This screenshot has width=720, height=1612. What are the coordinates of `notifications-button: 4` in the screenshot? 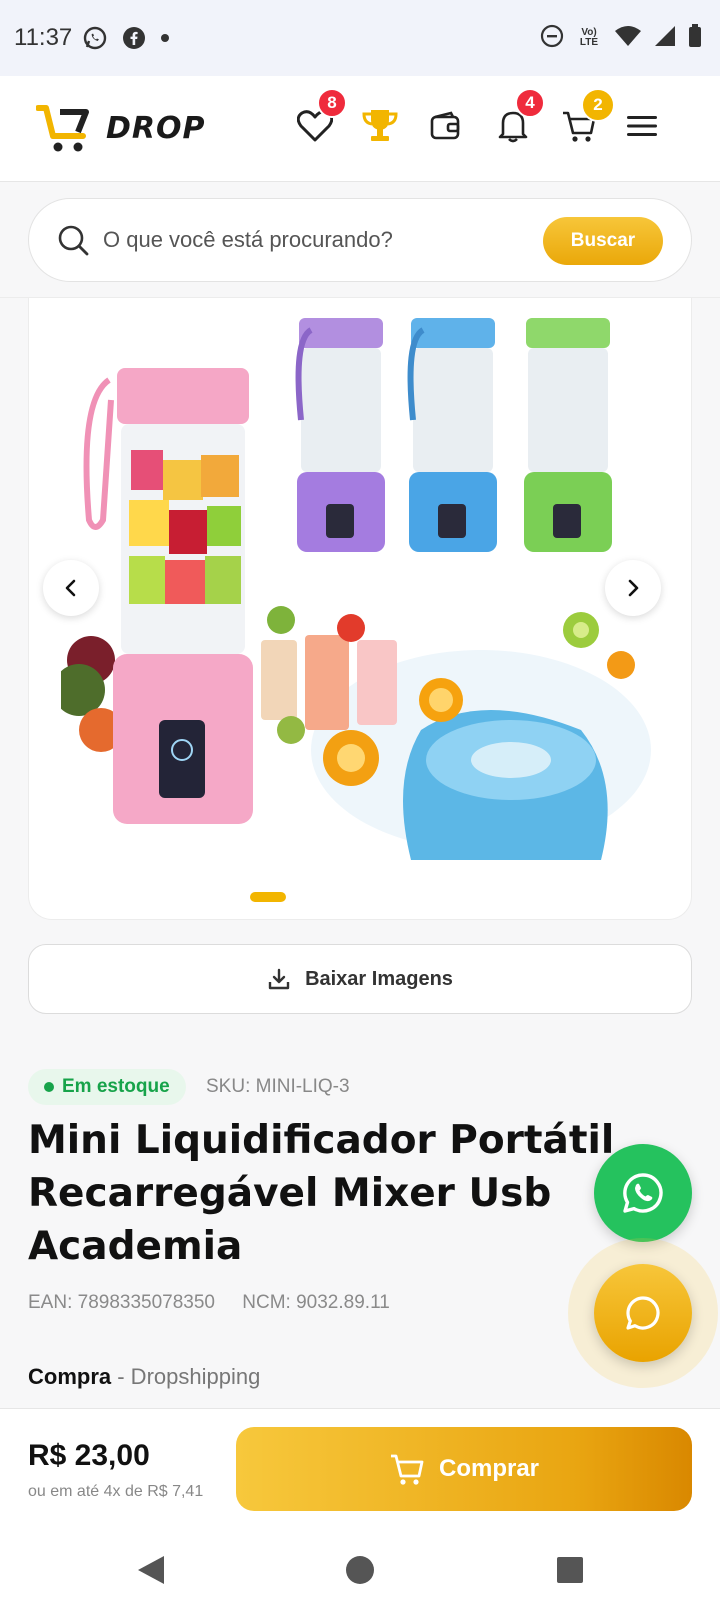 It's located at (518, 118).